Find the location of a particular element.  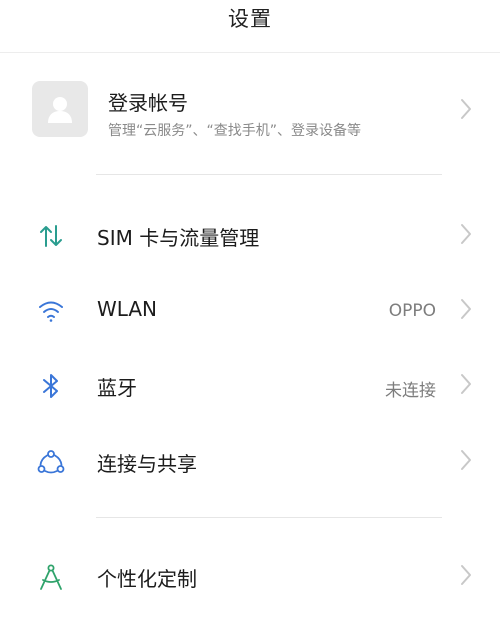

sim-data-row: SIM 卡与流量管理 is located at coordinates (250, 234).